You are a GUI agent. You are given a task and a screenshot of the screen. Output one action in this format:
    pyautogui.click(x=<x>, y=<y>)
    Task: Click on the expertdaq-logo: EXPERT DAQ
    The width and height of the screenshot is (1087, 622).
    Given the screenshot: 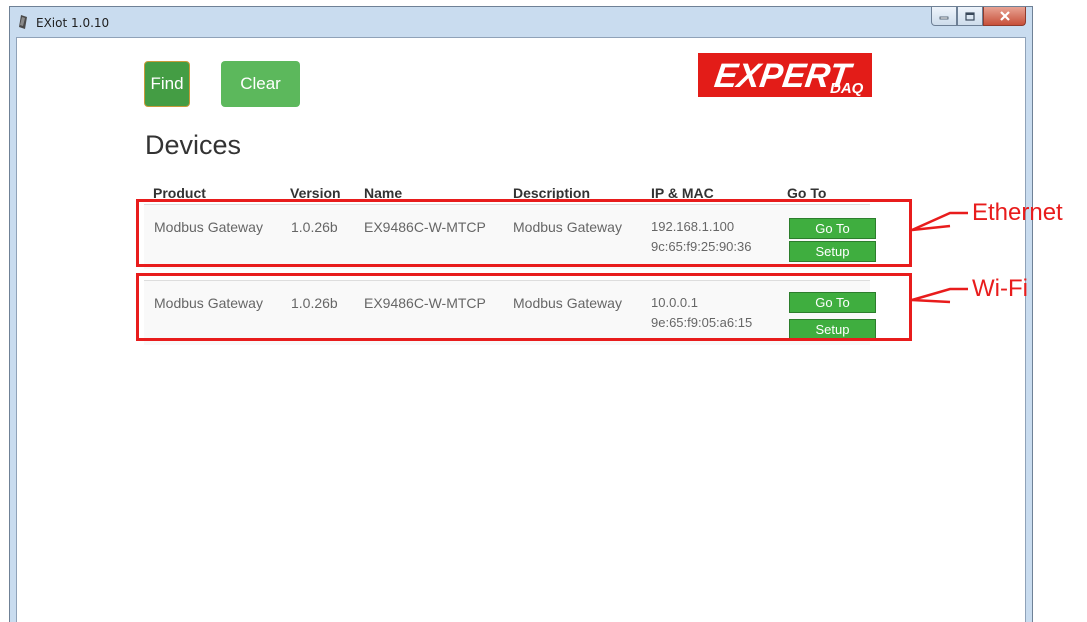 What is the action you would take?
    pyautogui.click(x=785, y=75)
    